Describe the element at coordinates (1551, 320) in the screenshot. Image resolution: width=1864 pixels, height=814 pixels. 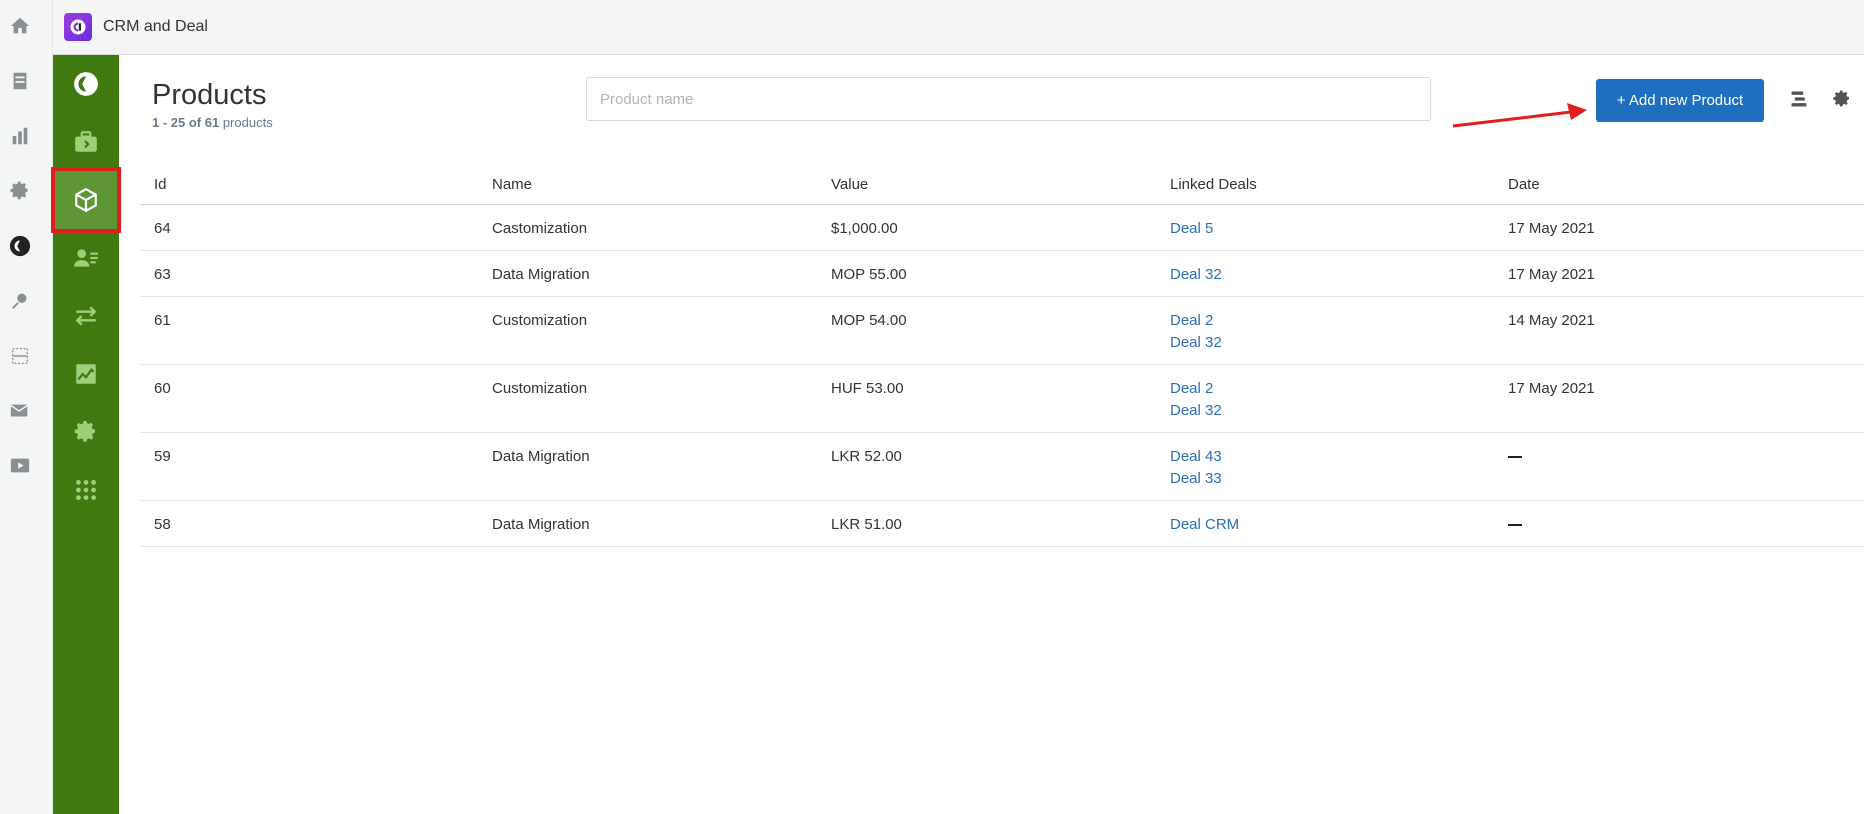
I see `cell-date: 14 May 2021` at that location.